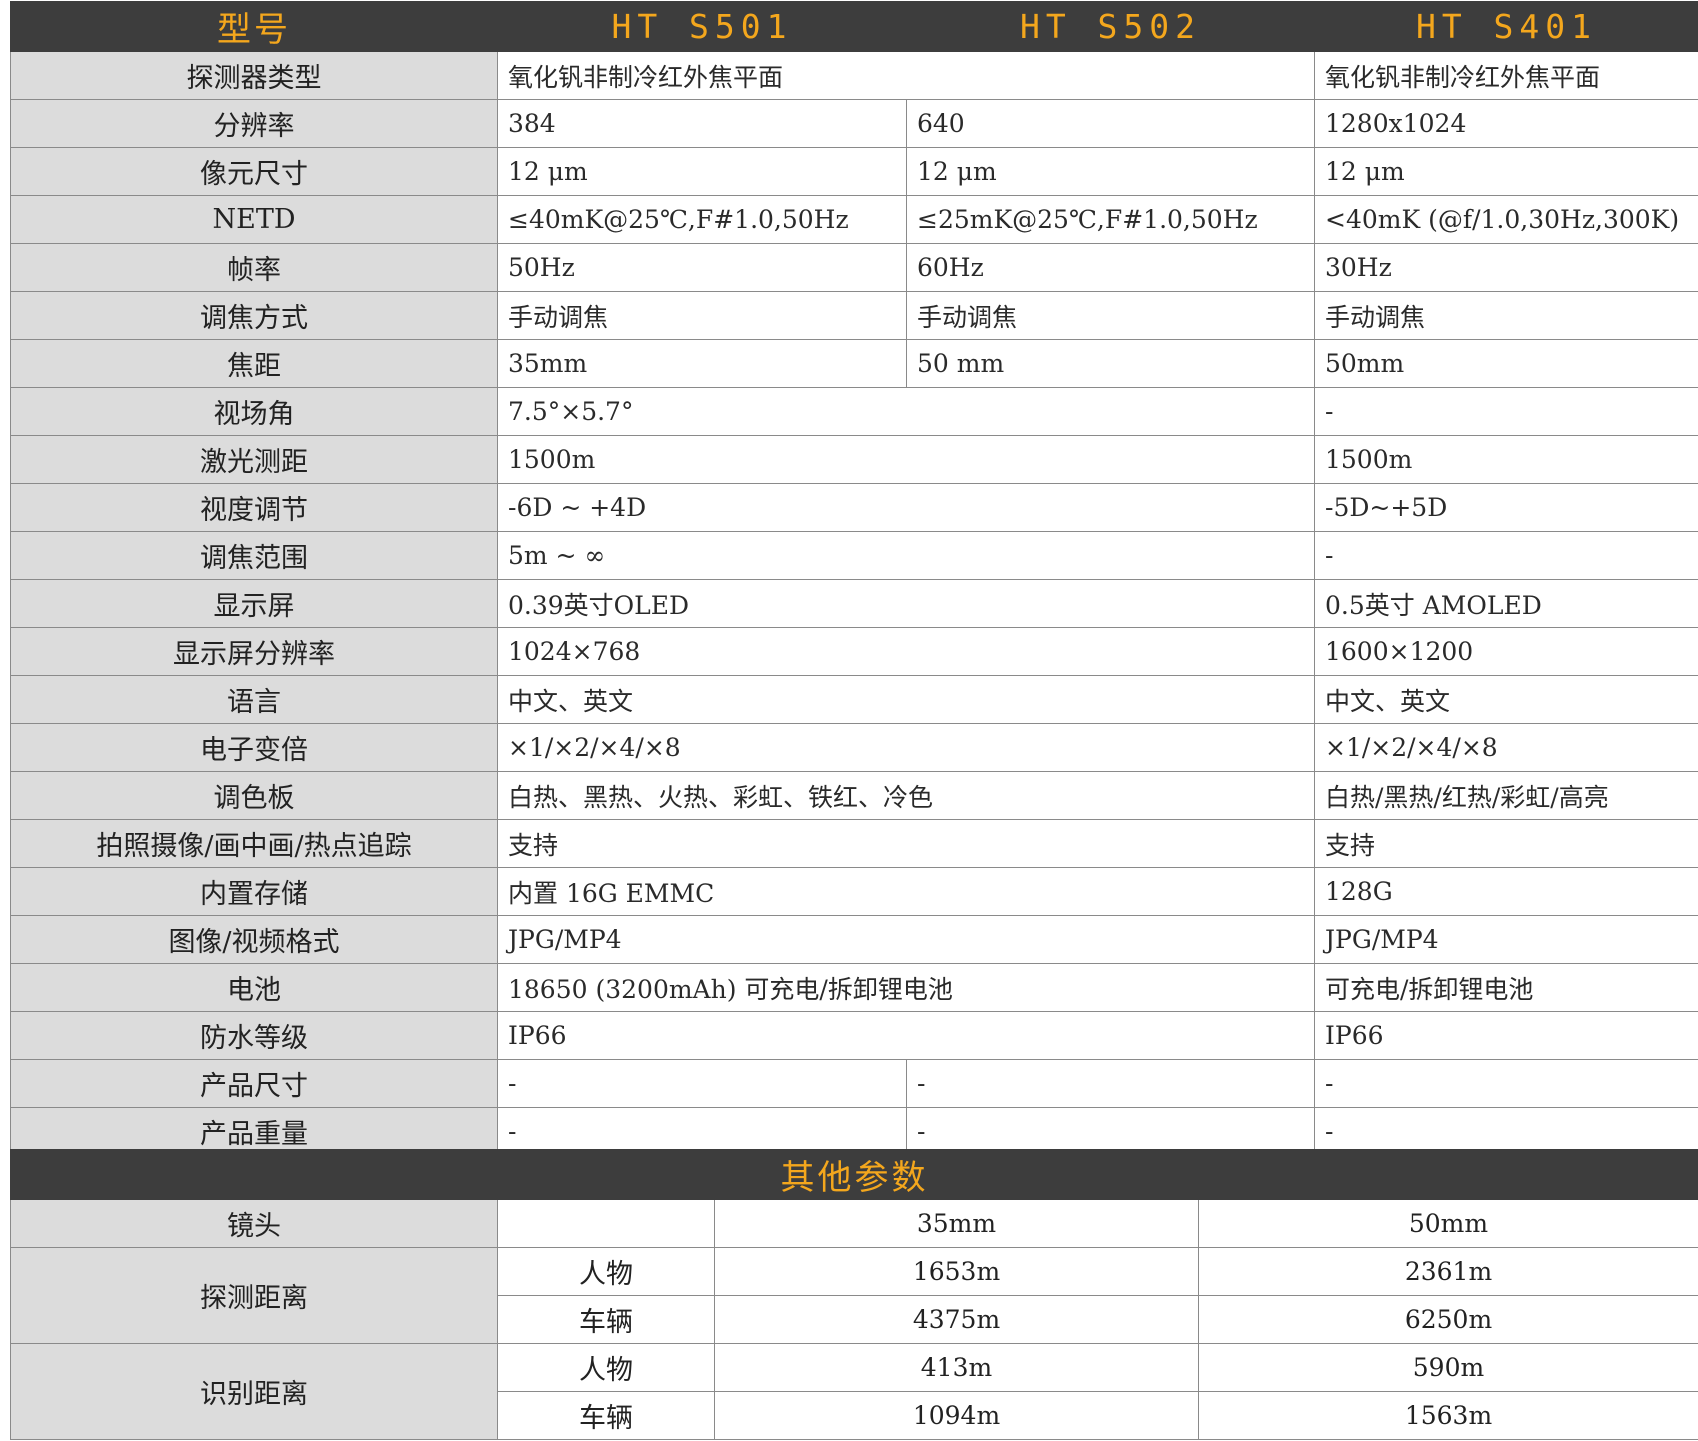 The width and height of the screenshot is (1698, 1441). Describe the element at coordinates (854, 939) in the screenshot. I see `spec-row: 图像/视频格式 JPG/MP4 JPG/MP4` at that location.